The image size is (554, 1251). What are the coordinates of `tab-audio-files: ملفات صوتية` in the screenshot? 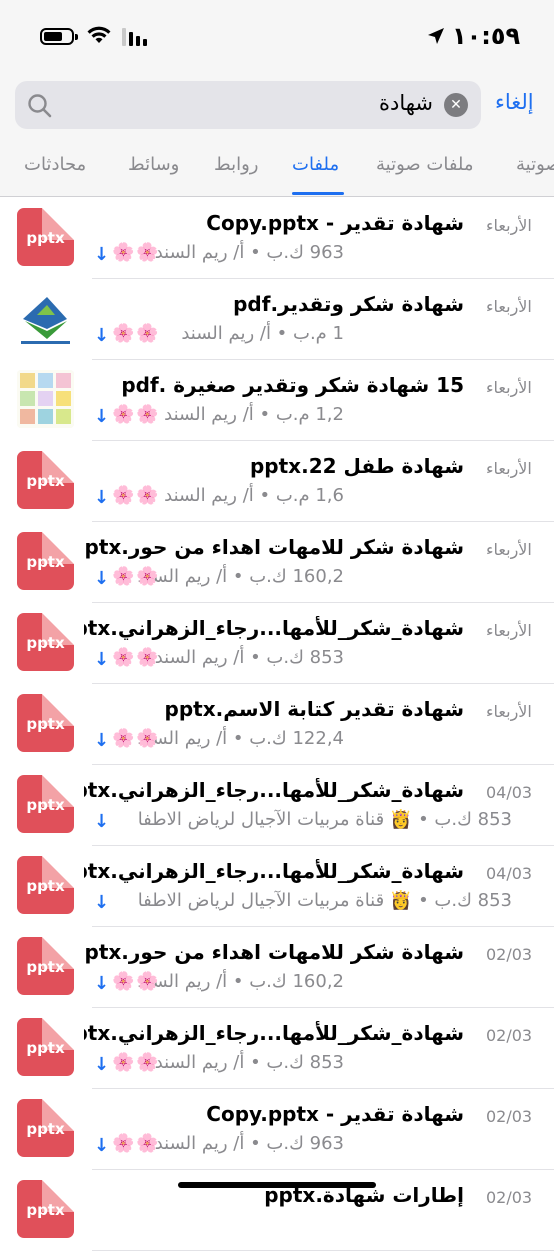 It's located at (425, 164).